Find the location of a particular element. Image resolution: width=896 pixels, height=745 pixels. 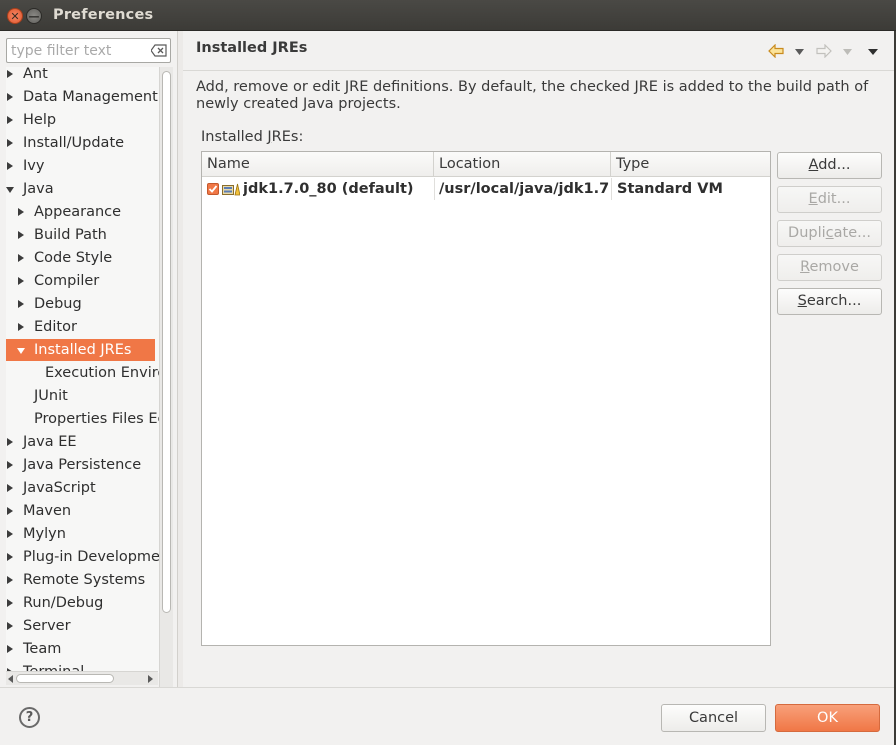

remove-label: emove is located at coordinates (834, 267).